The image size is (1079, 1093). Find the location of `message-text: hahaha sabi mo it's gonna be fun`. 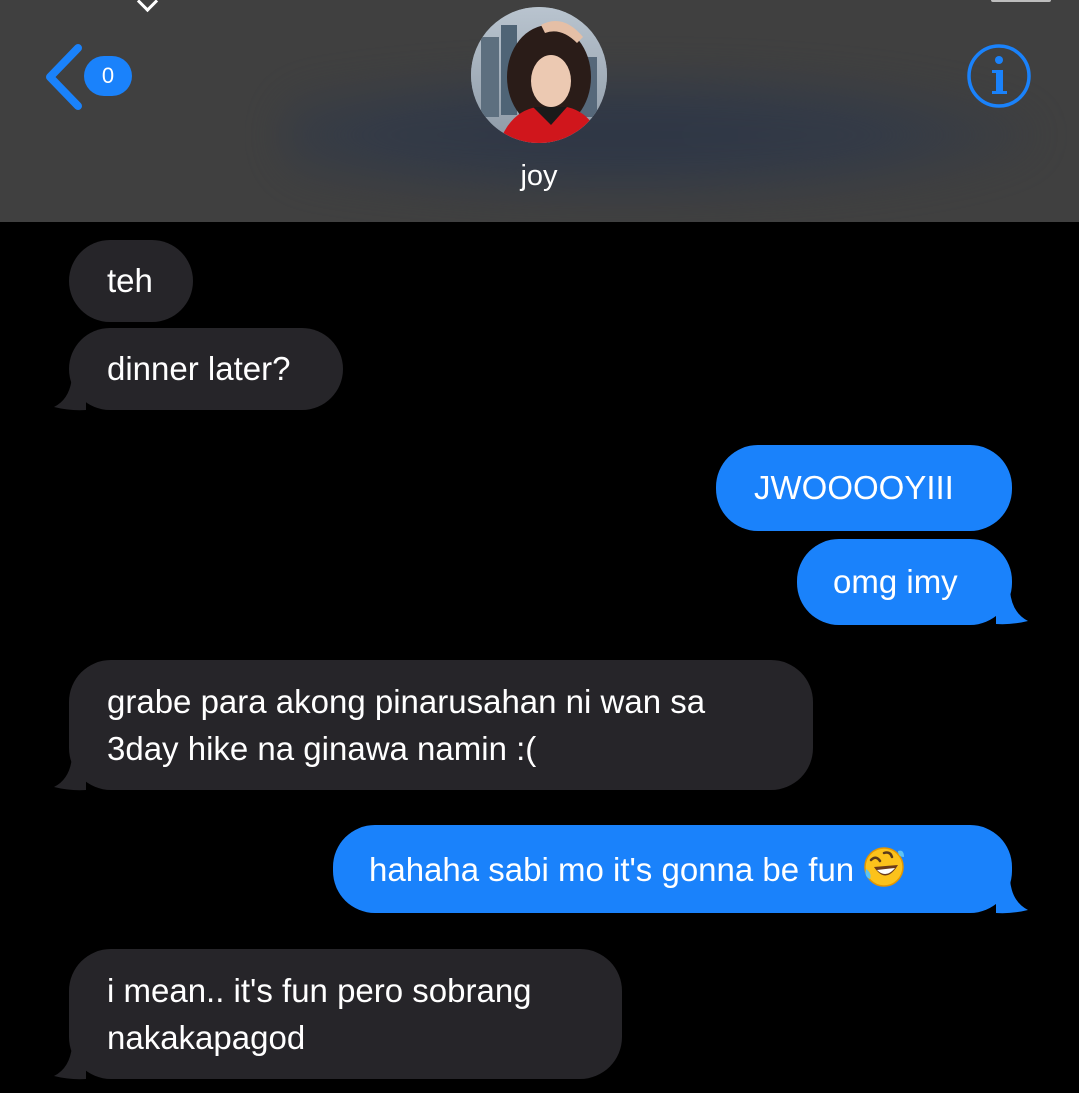

message-text: hahaha sabi mo it's gonna be fun is located at coordinates (690, 869).